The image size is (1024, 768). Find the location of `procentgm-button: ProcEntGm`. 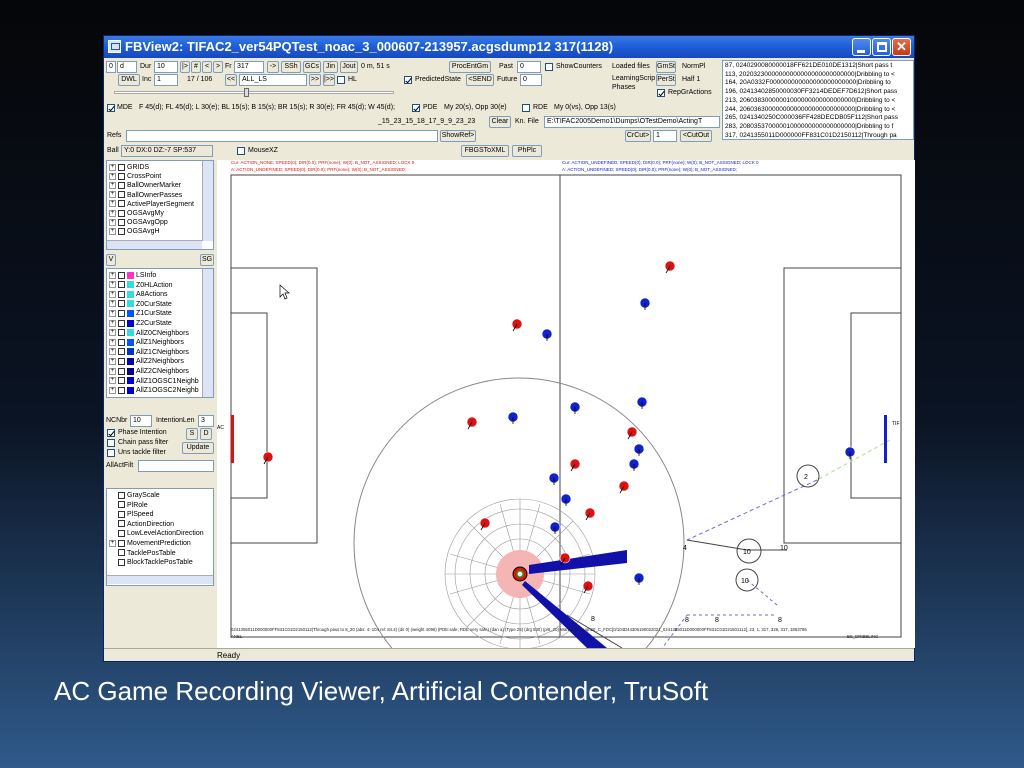

procentgm-button: ProcEntGm is located at coordinates (470, 67).